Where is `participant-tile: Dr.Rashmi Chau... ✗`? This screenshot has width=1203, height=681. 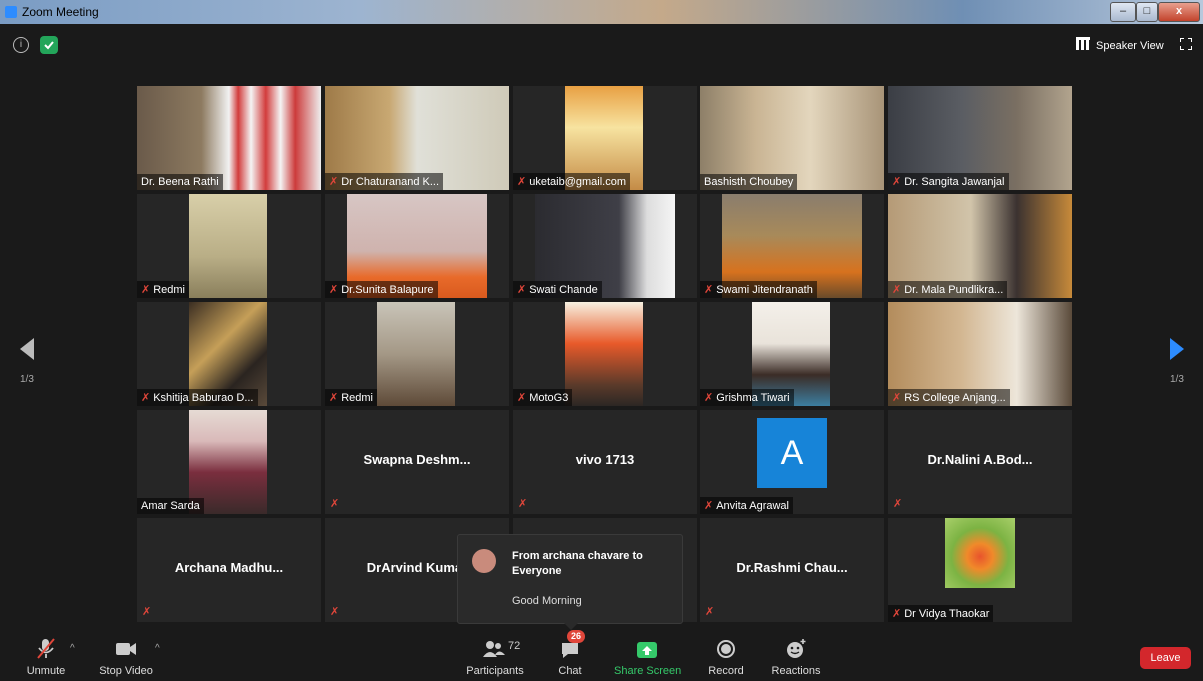 participant-tile: Dr.Rashmi Chau... ✗ is located at coordinates (792, 570).